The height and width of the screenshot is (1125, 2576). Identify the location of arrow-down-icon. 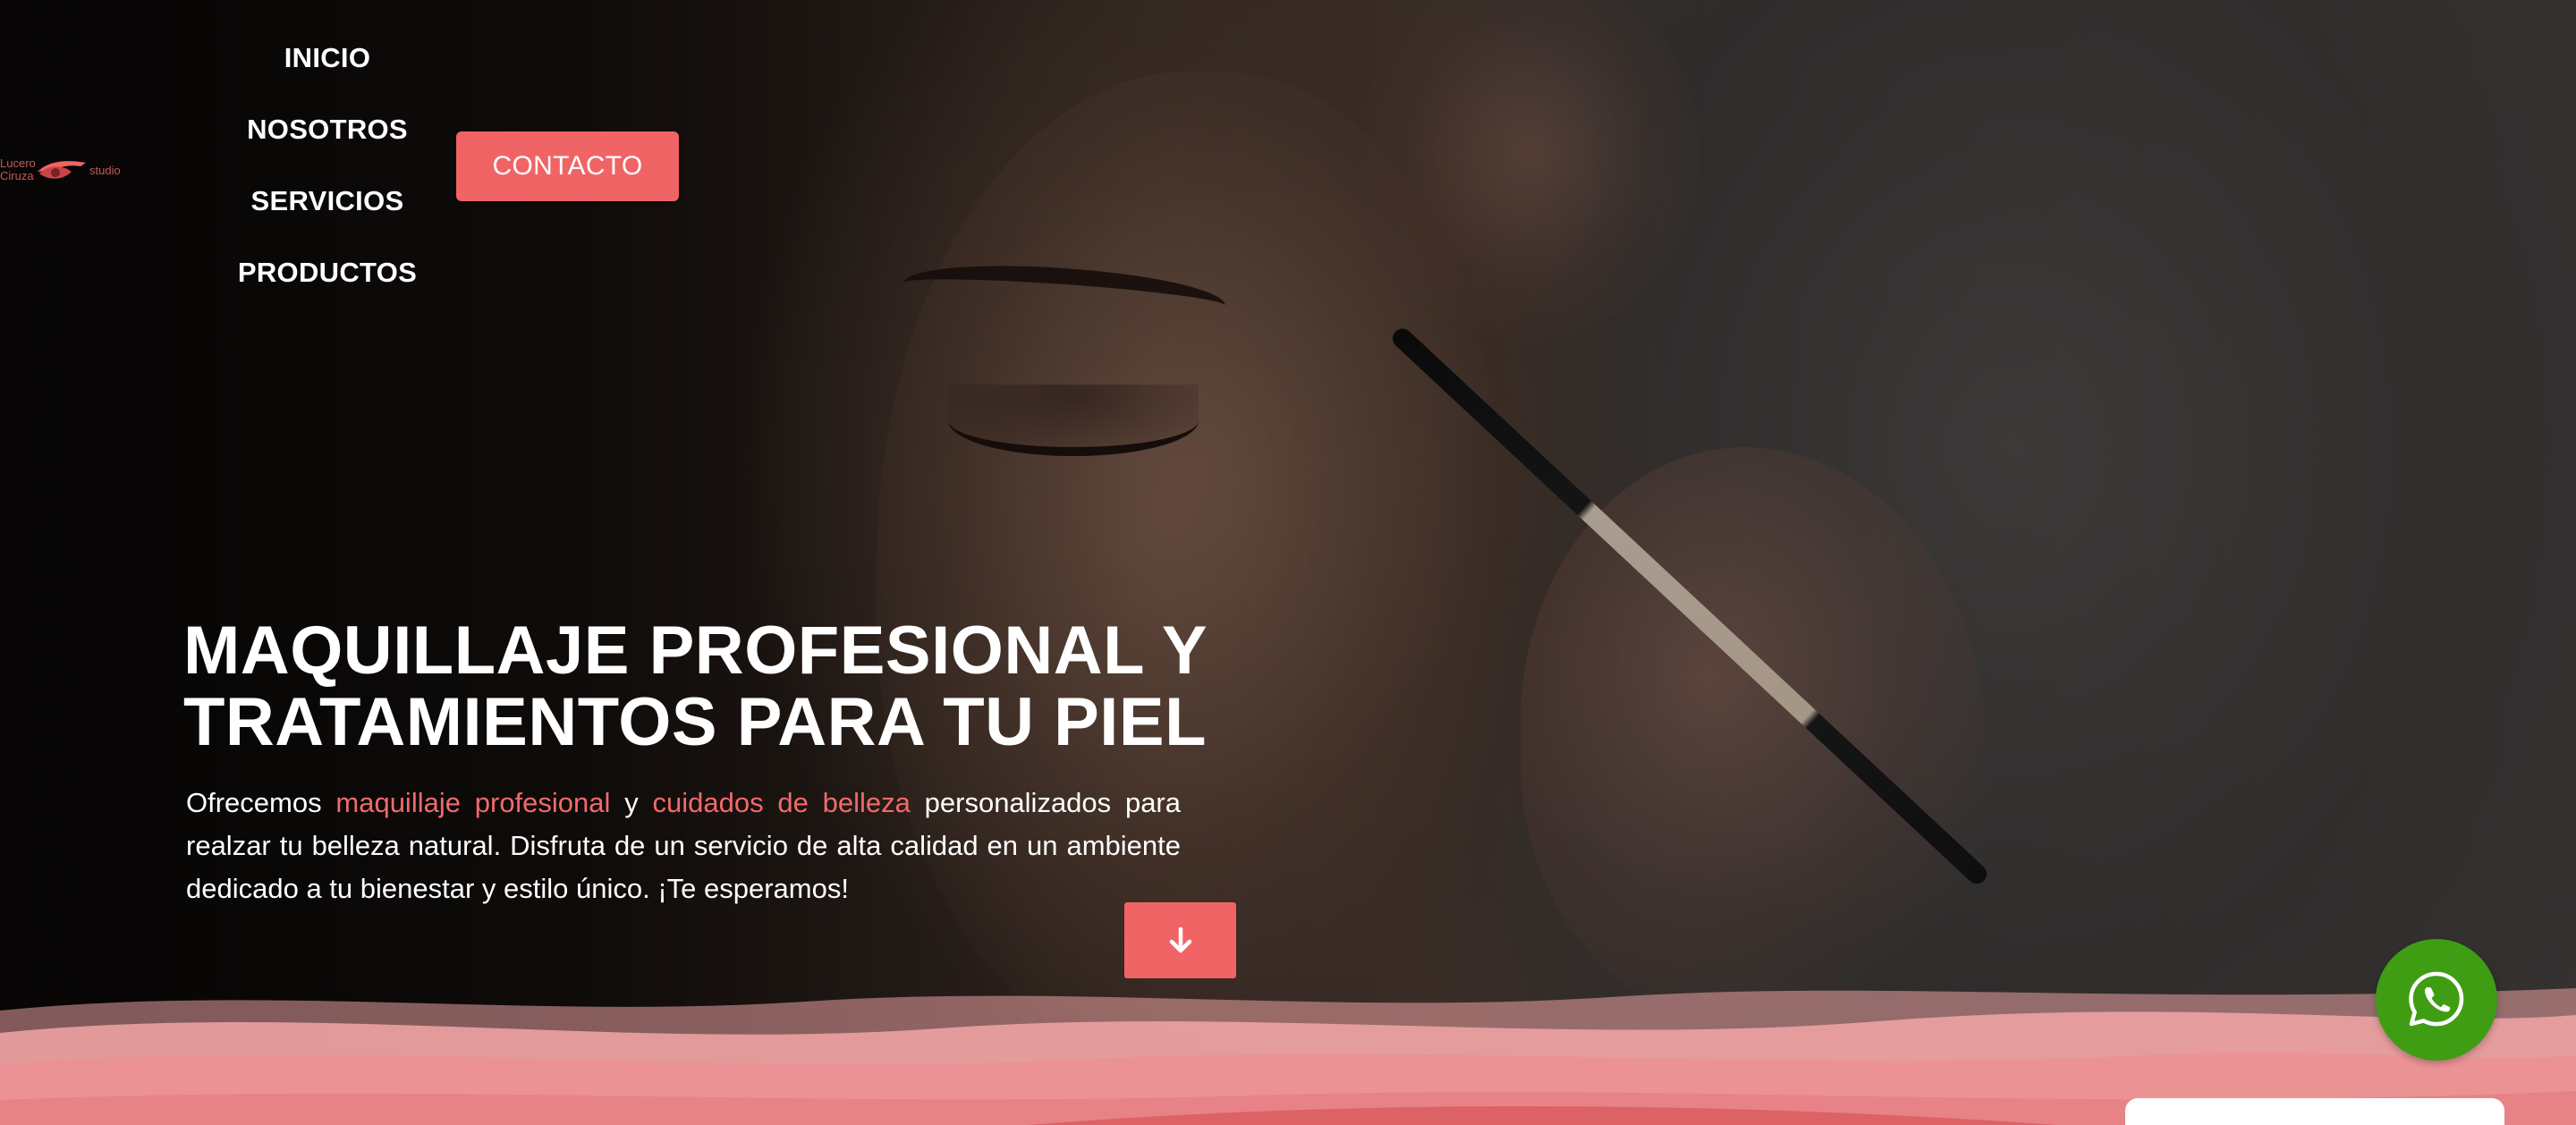
(1180, 939).